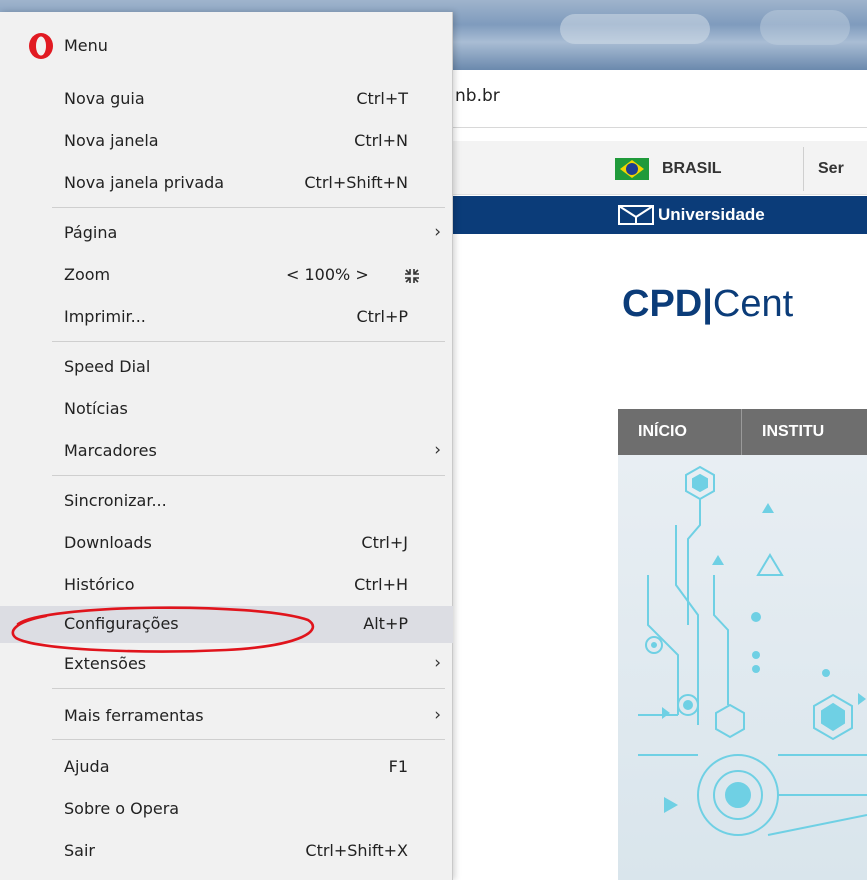 The height and width of the screenshot is (880, 867). I want to click on menu-item-shortcut: Ctrl+T, so click(382, 98).